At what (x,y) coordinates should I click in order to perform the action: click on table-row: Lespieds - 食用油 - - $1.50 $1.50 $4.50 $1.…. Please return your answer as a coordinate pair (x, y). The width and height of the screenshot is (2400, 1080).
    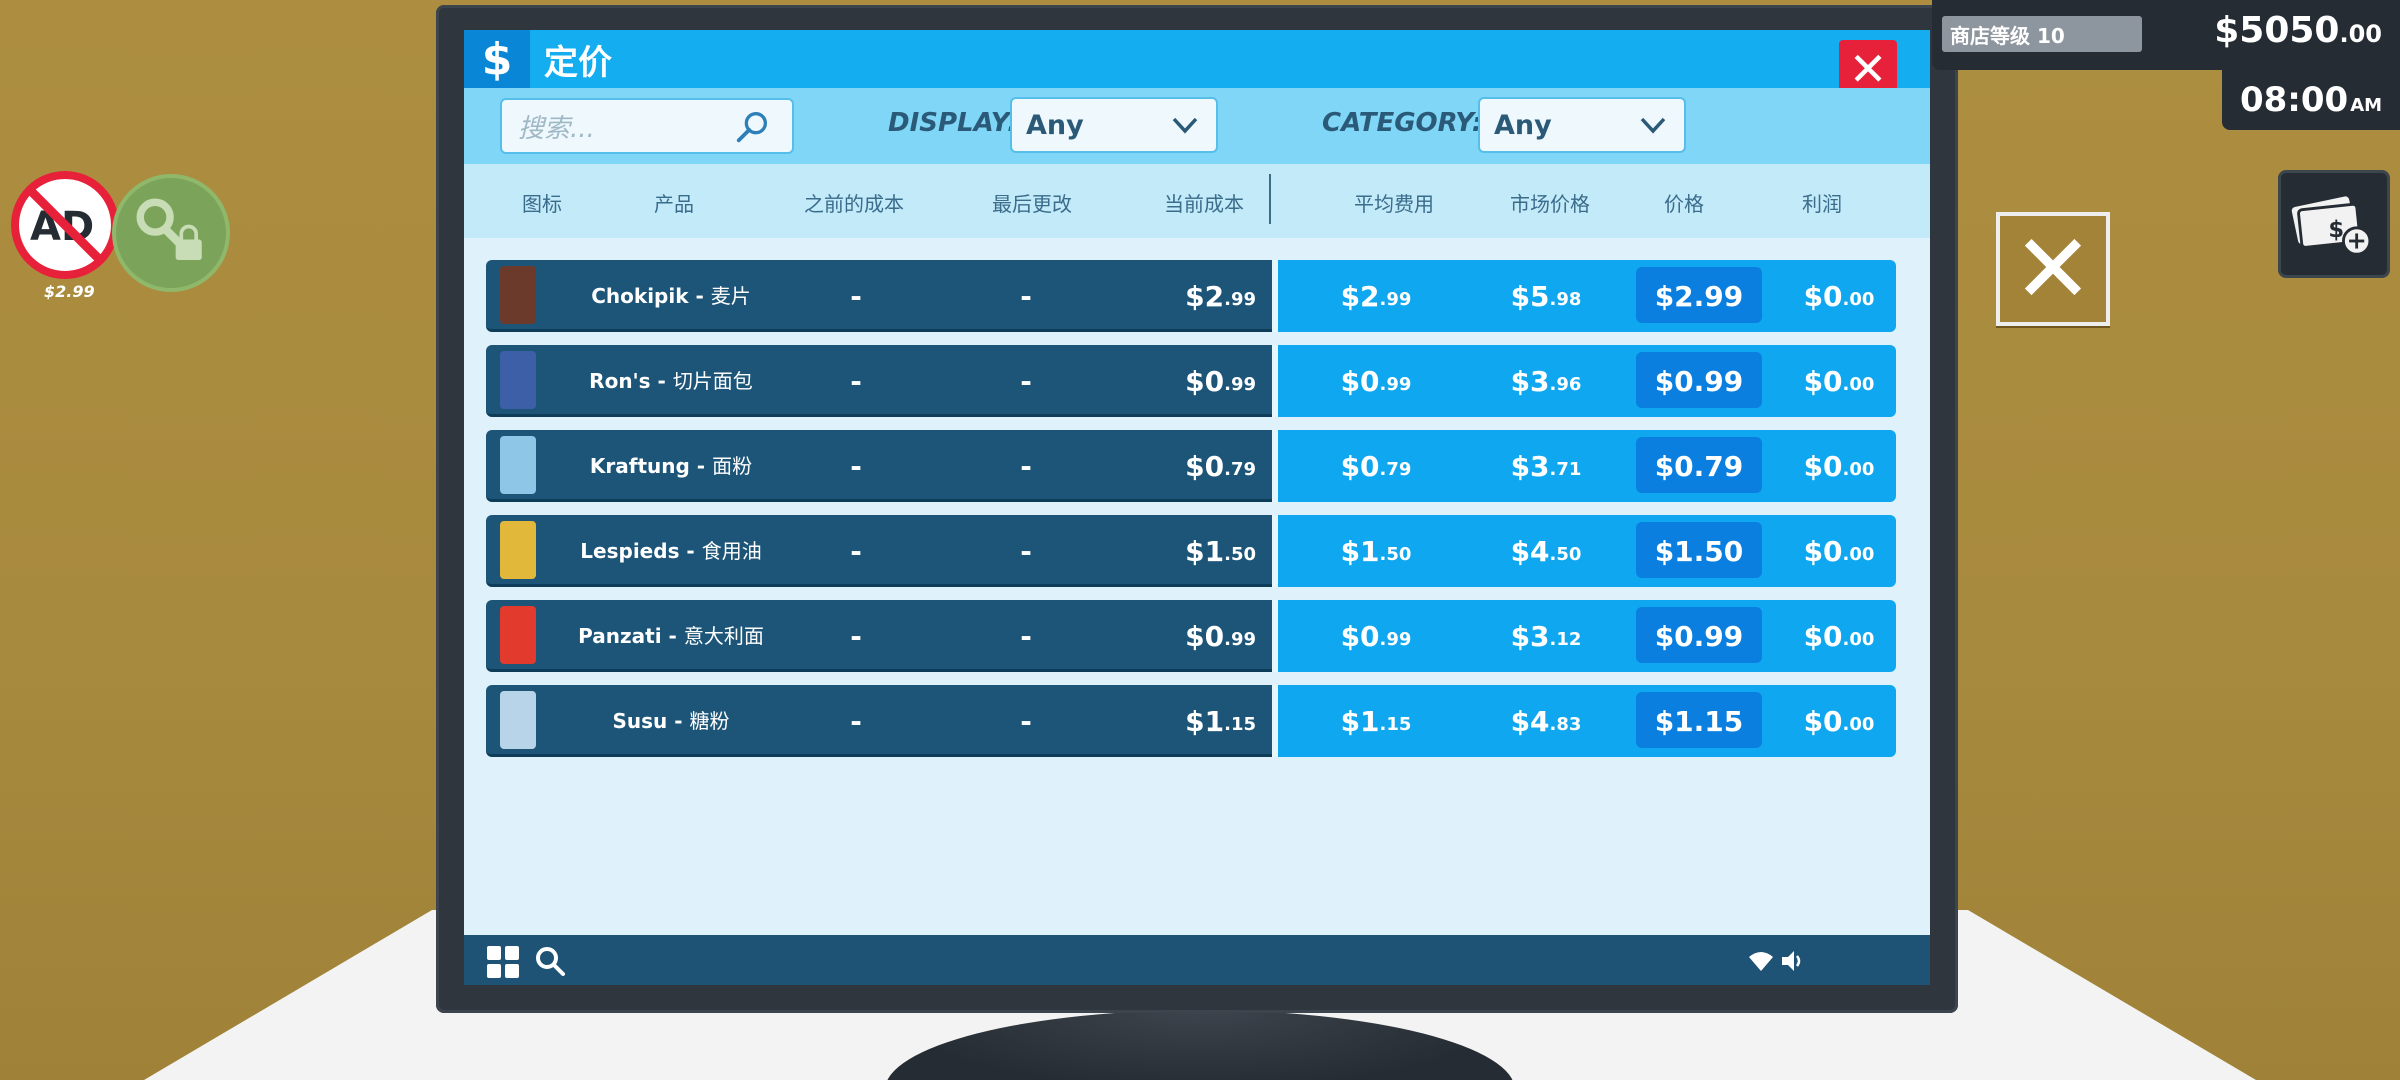
    Looking at the image, I should click on (1191, 551).